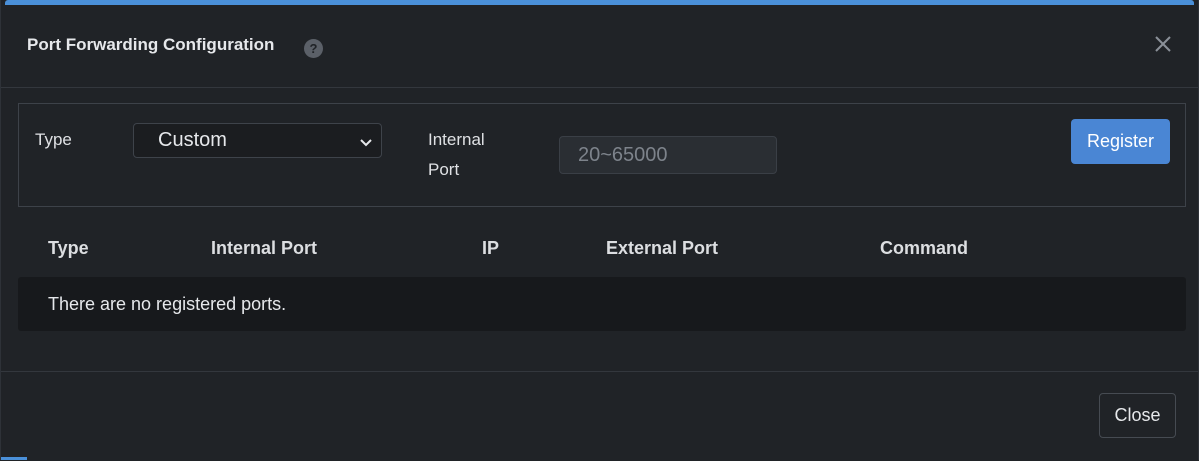  I want to click on type-select: Custom, so click(257, 140).